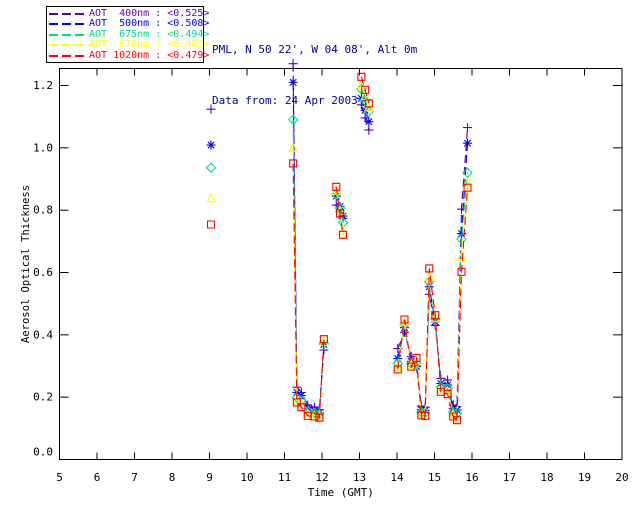 This screenshot has width=640, height=512. Describe the element at coordinates (43, 452) in the screenshot. I see `y-tick-label: 0.0` at that location.